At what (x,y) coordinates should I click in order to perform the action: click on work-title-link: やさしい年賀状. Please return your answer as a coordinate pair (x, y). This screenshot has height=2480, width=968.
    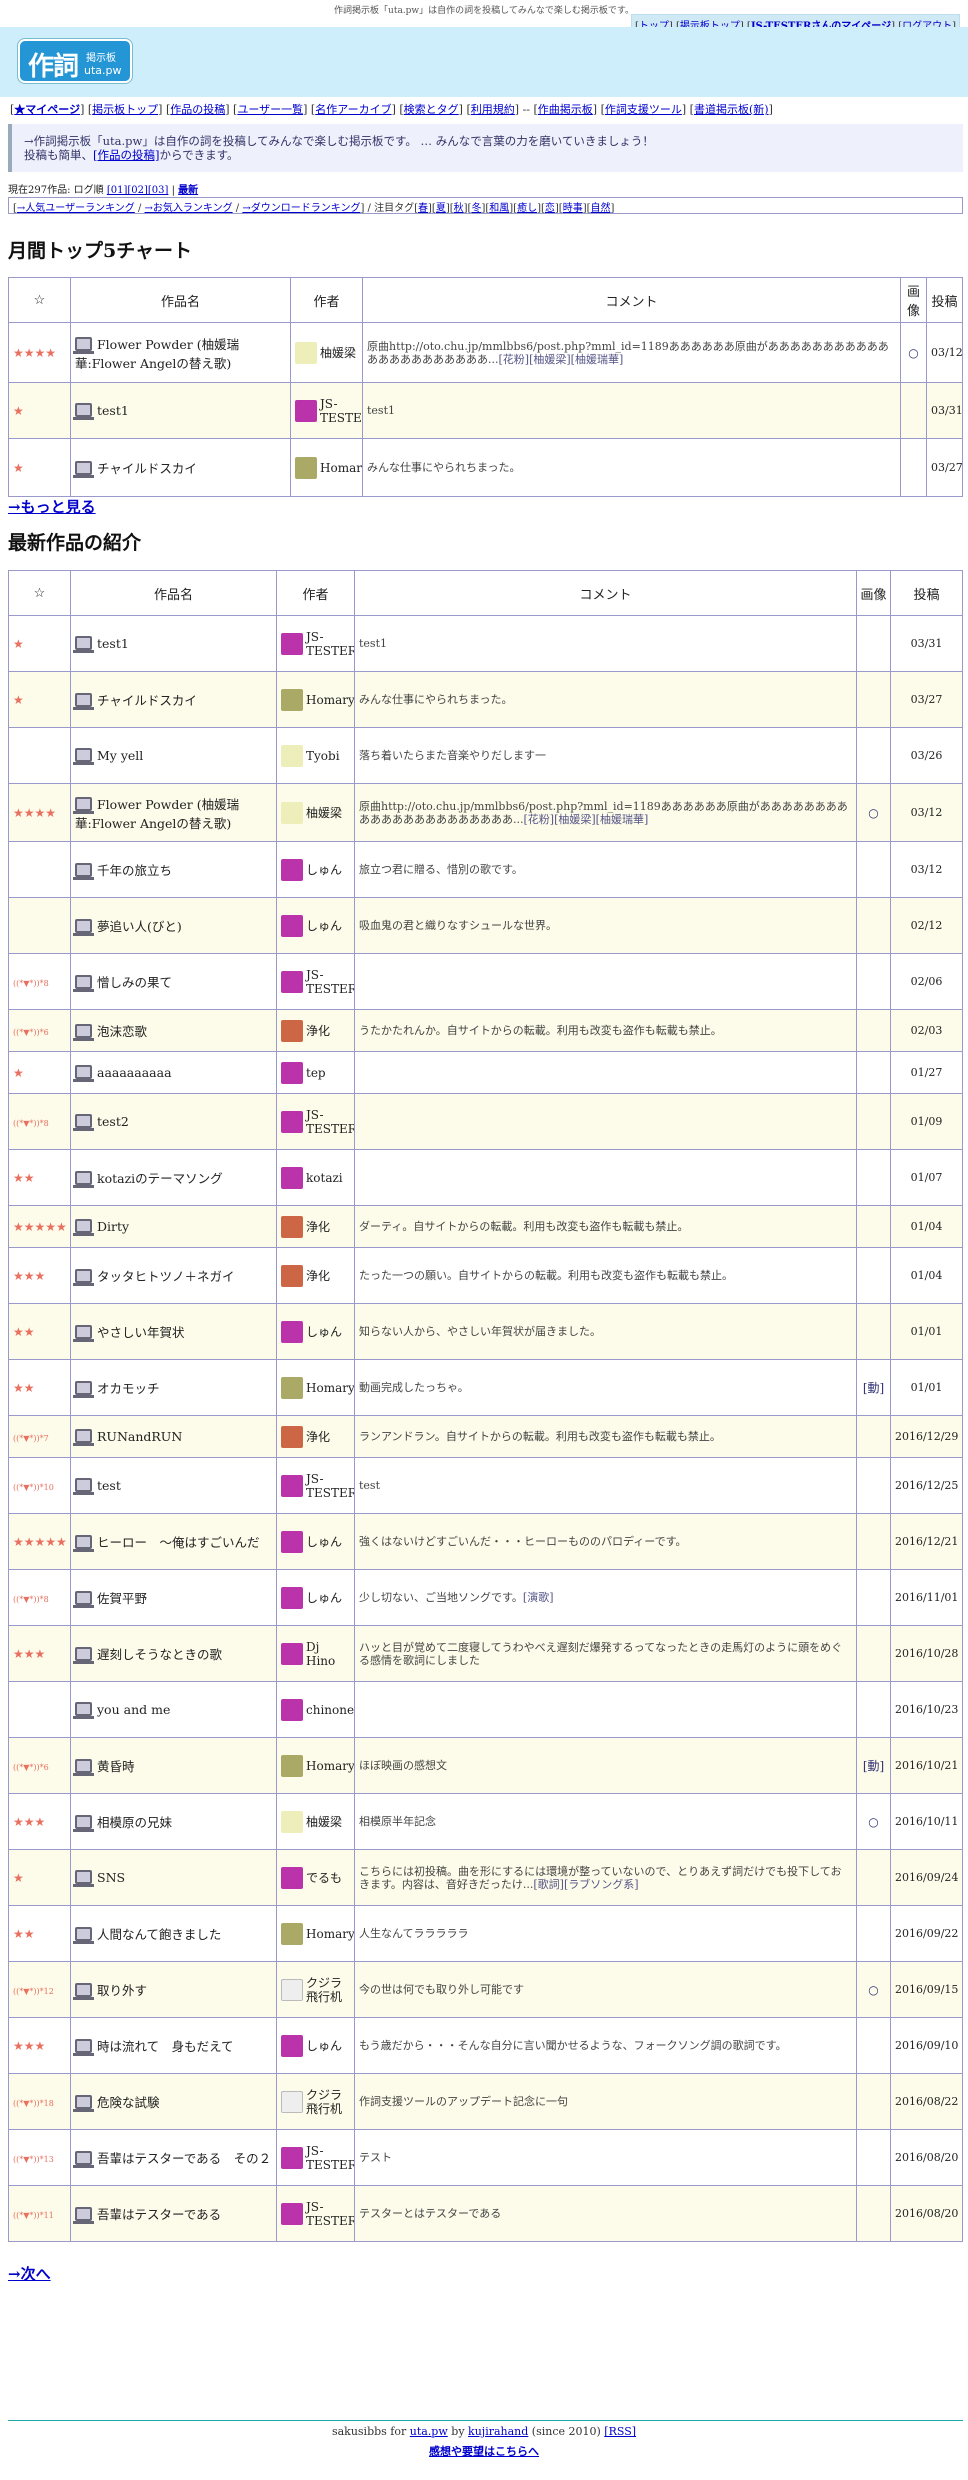
    Looking at the image, I should click on (141, 1332).